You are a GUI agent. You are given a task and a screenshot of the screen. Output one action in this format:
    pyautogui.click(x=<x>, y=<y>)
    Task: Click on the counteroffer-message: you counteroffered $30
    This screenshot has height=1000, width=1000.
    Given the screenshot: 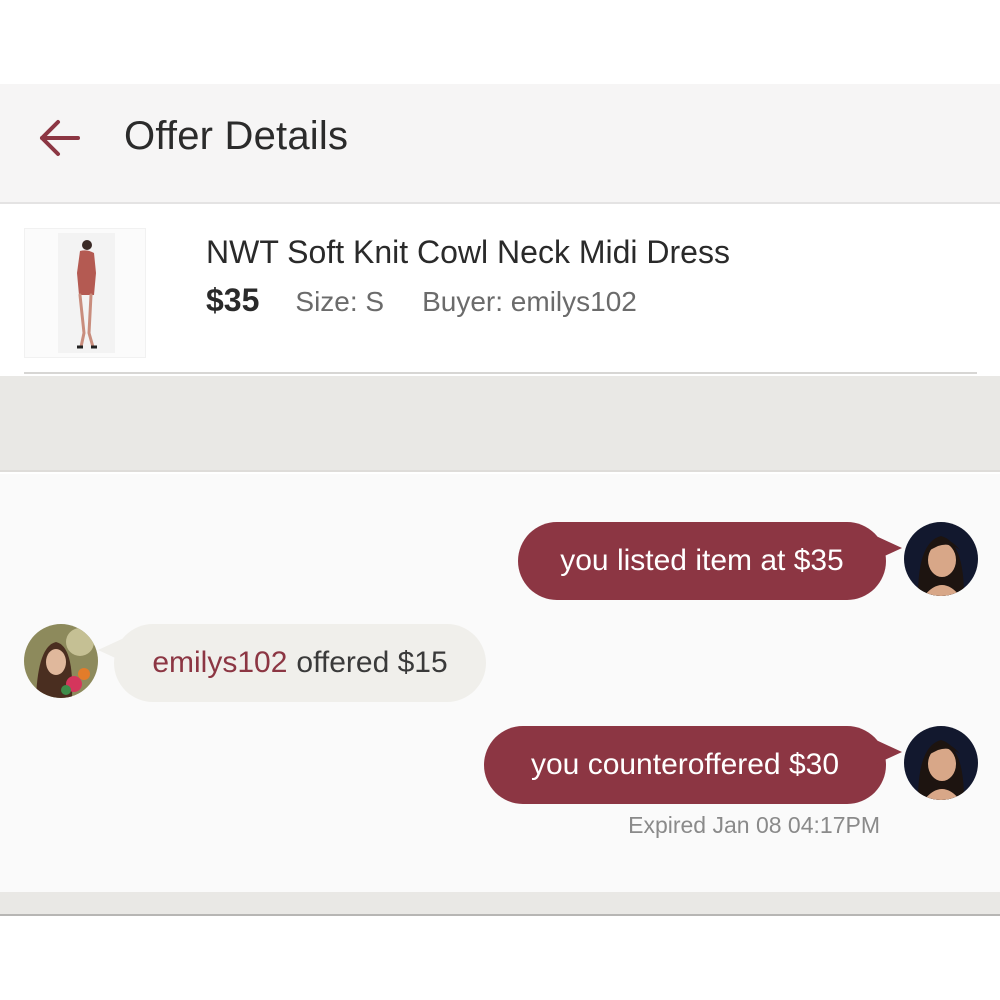 What is the action you would take?
    pyautogui.click(x=693, y=765)
    